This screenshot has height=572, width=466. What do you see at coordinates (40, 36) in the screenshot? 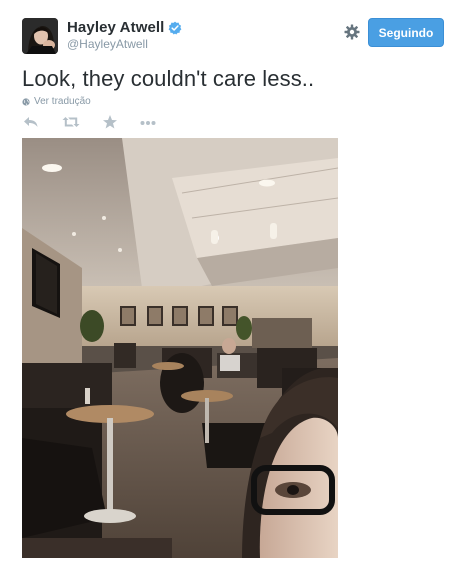
I see `avatar` at bounding box center [40, 36].